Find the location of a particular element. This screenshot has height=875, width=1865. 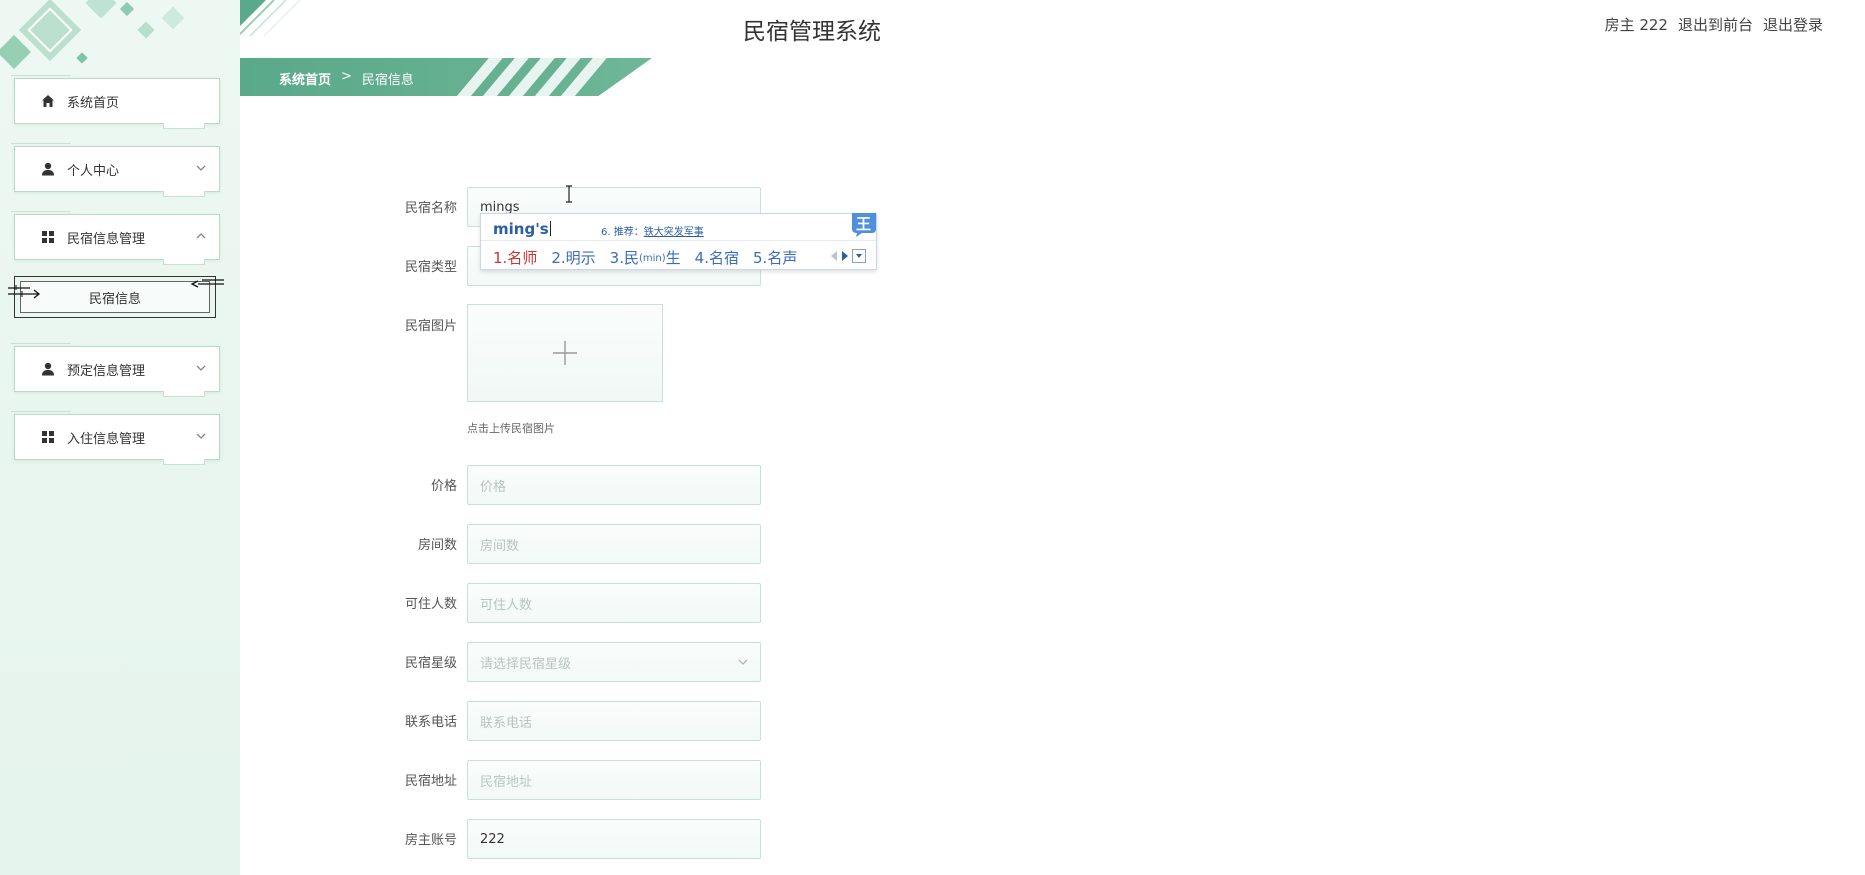

sidebar-item-label: 预定信息管理 is located at coordinates (106, 371).